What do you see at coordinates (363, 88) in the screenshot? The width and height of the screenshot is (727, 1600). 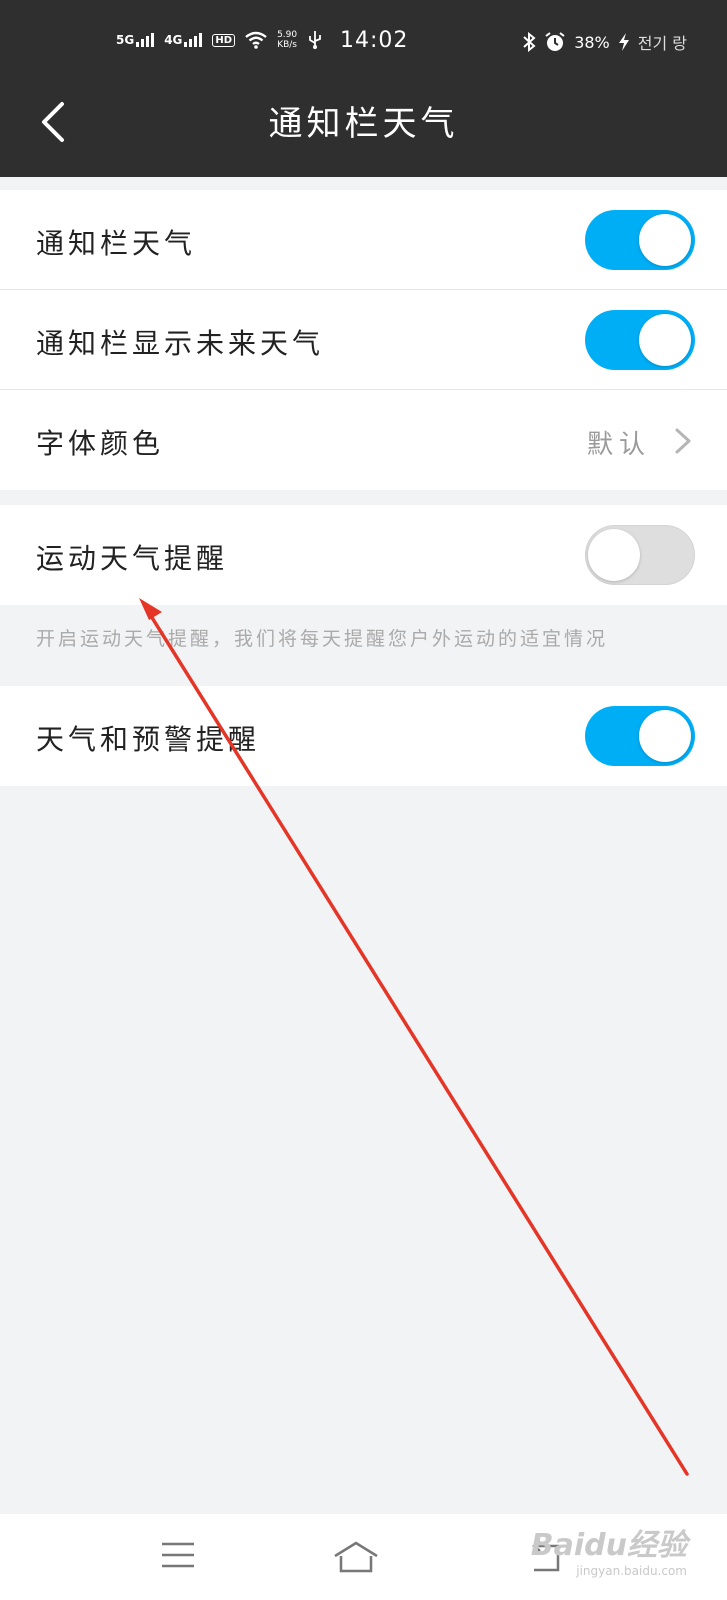 I see `title-bar: 5G 4G HD 5.90 KB/s 14:02 38% 전기 랑 通知栏天气` at bounding box center [363, 88].